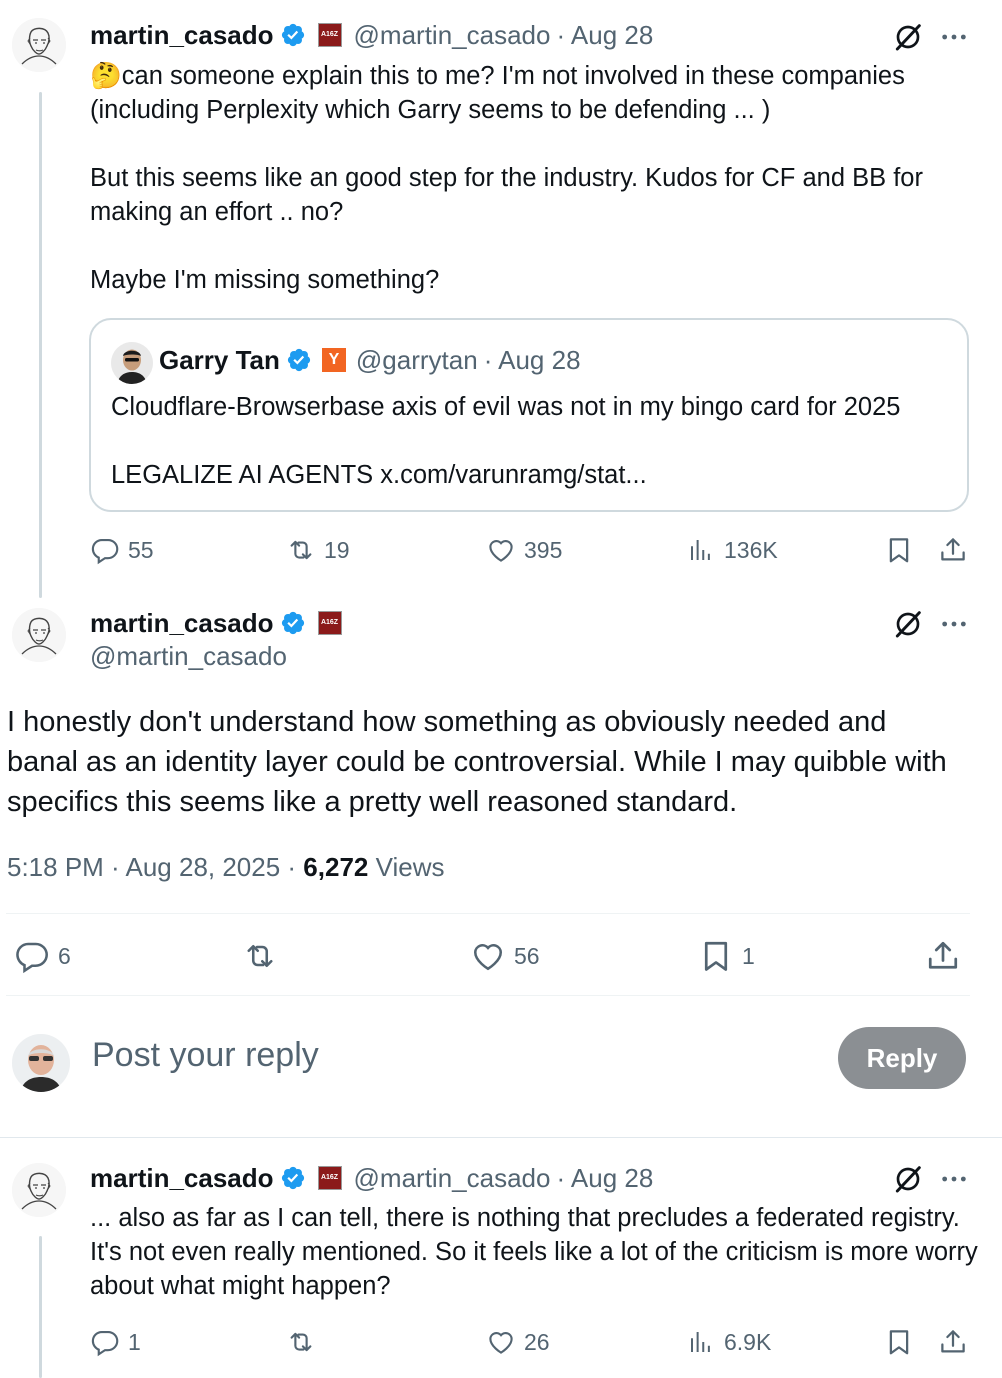  I want to click on views-label: Views, so click(406, 867).